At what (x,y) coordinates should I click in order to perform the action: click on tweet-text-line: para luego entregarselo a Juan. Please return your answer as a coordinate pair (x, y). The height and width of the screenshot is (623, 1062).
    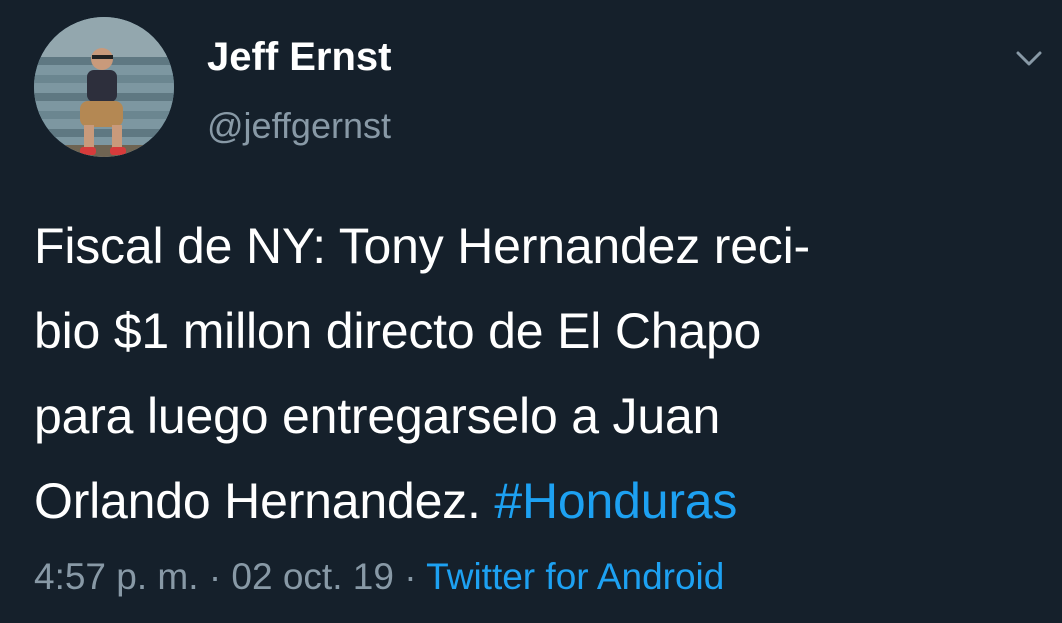
    Looking at the image, I should click on (377, 416).